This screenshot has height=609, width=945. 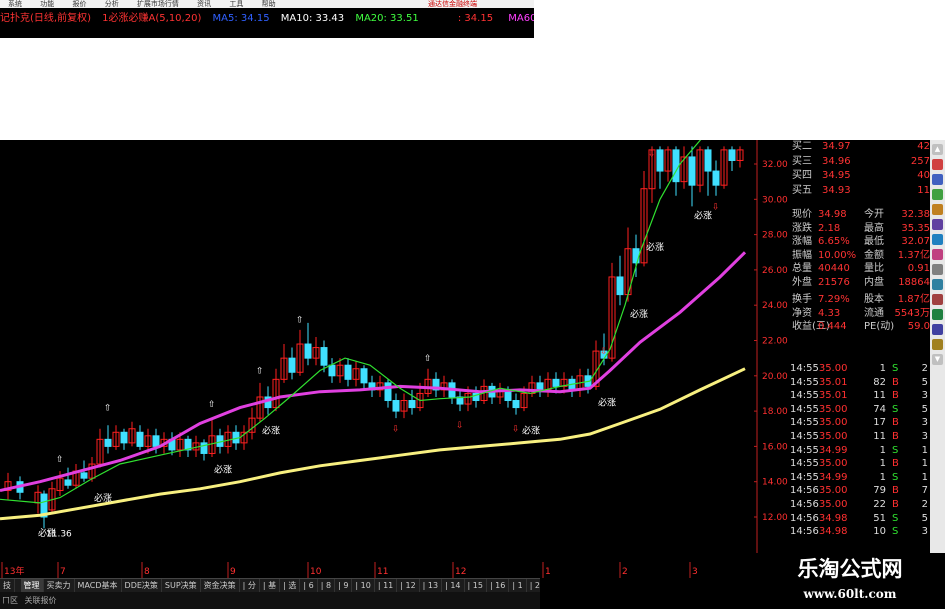 I want to click on indicator-tab: | 基, so click(x=270, y=586).